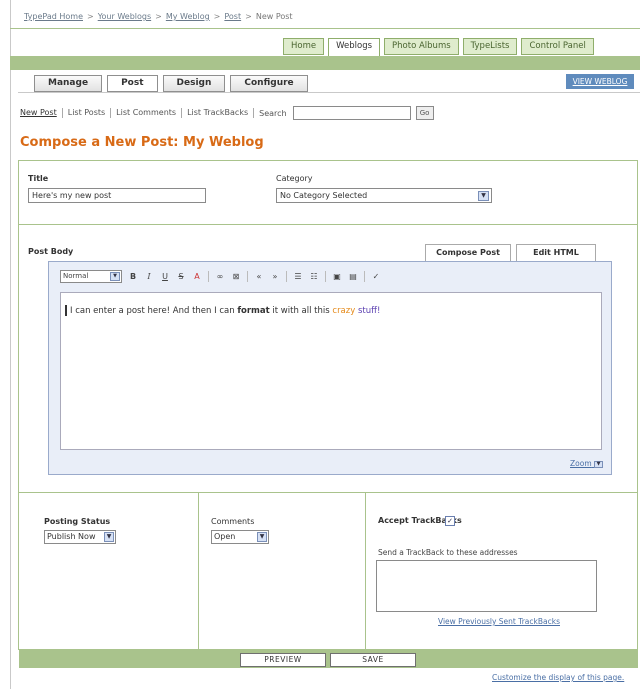 This screenshot has width=640, height=689. Describe the element at coordinates (486, 586) in the screenshot. I see `trackback-addresses-field` at that location.